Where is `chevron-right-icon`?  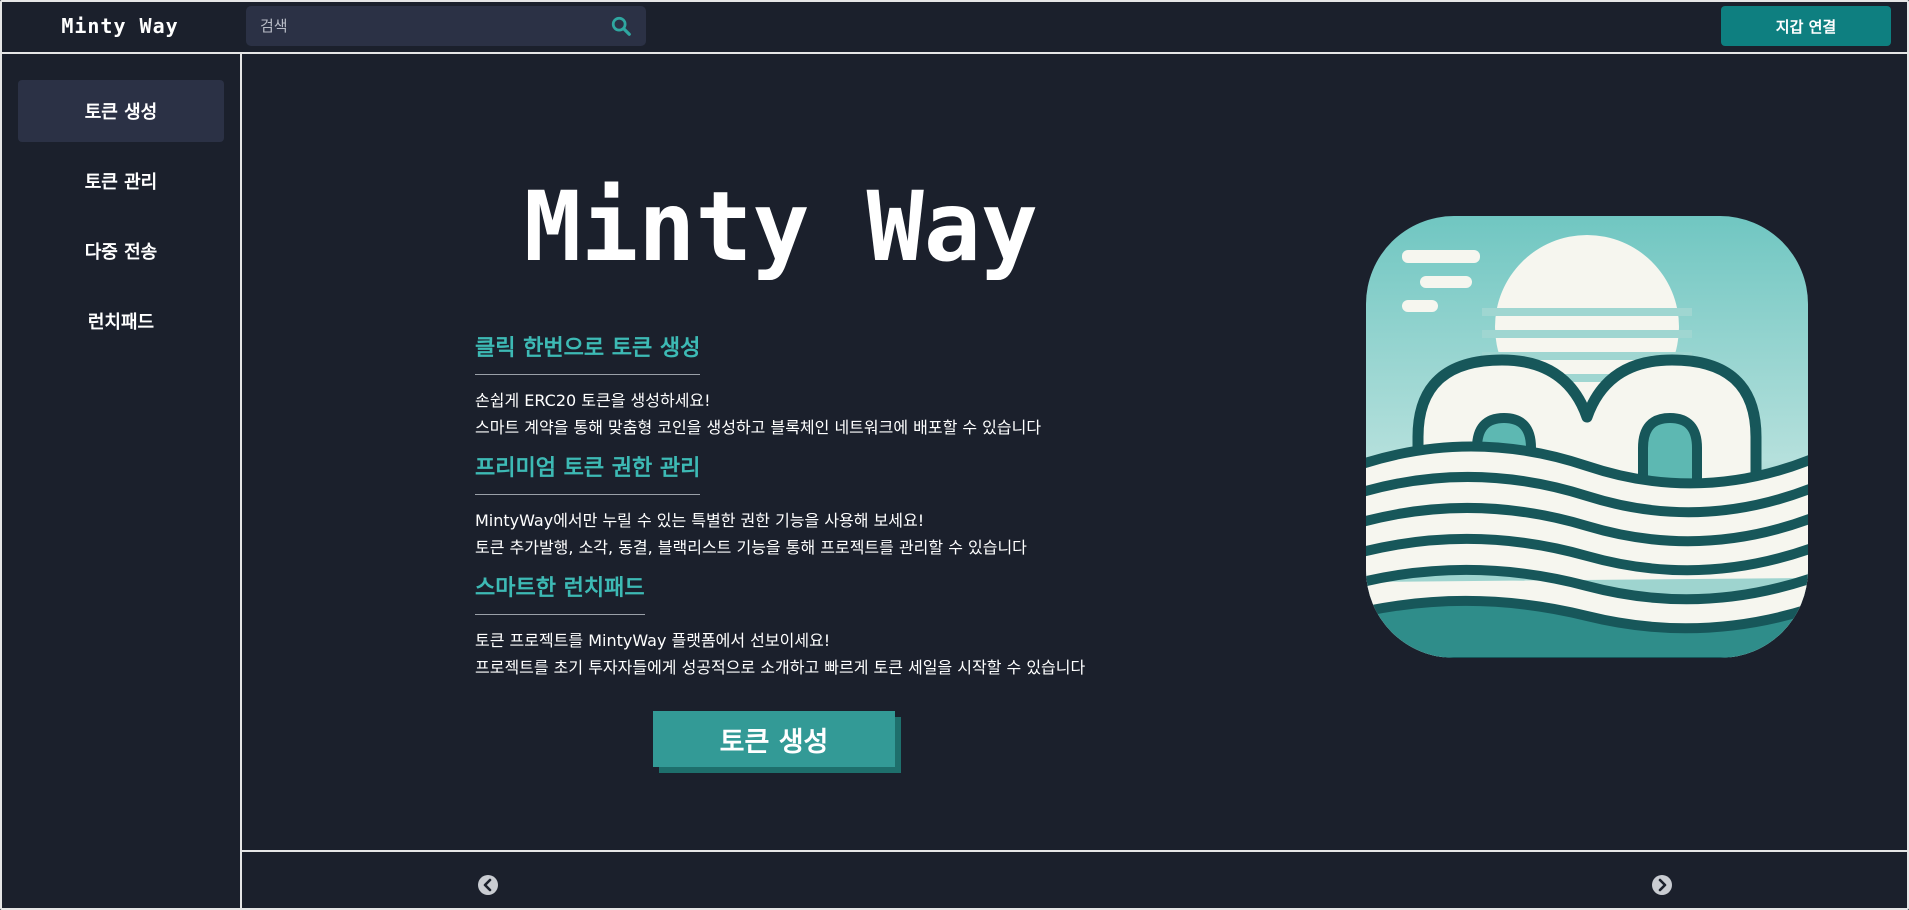
chevron-right-icon is located at coordinates (1662, 885).